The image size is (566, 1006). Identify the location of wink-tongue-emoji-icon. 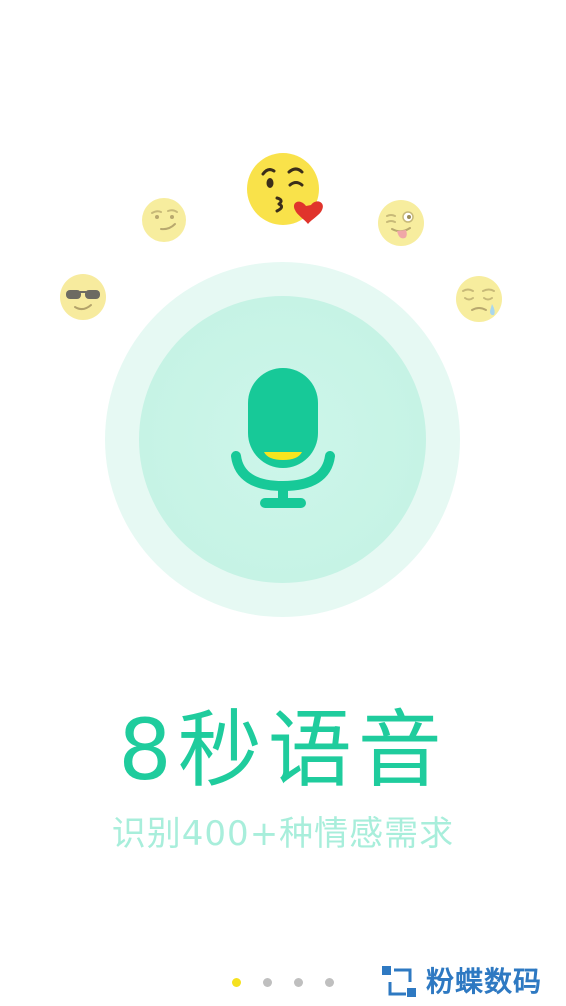
(401, 223).